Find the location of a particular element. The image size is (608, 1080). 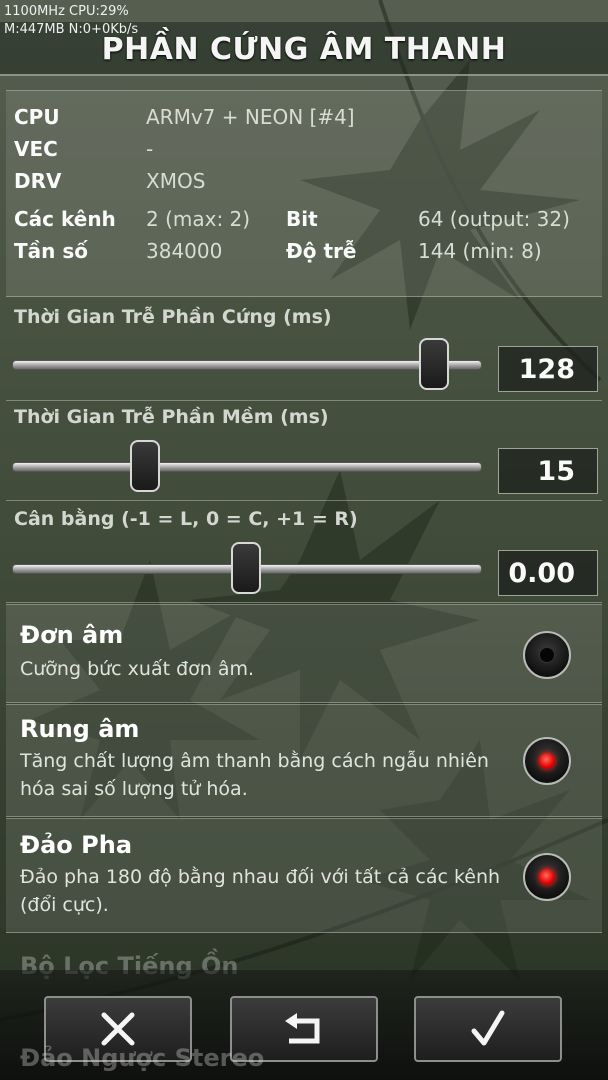

phase-invert-title: Đảo Pha is located at coordinates (76, 845).